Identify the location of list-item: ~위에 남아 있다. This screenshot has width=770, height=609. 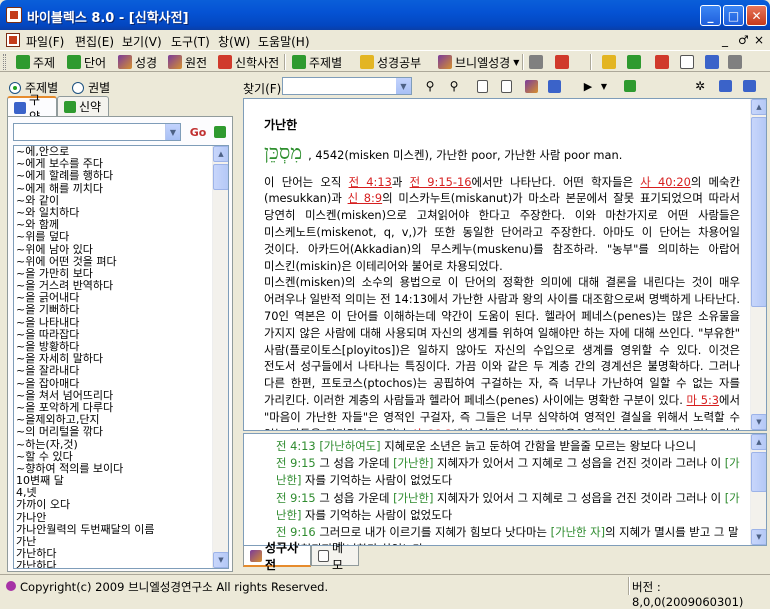
(114, 250).